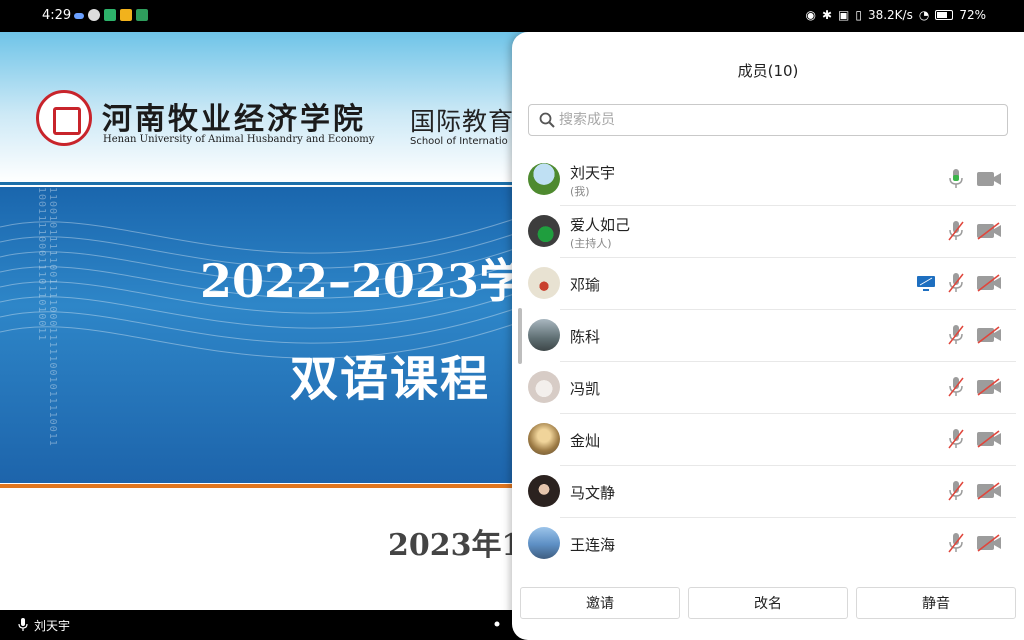 The height and width of the screenshot is (640, 1024). Describe the element at coordinates (956, 179) in the screenshot. I see `mic-on-icon` at that location.